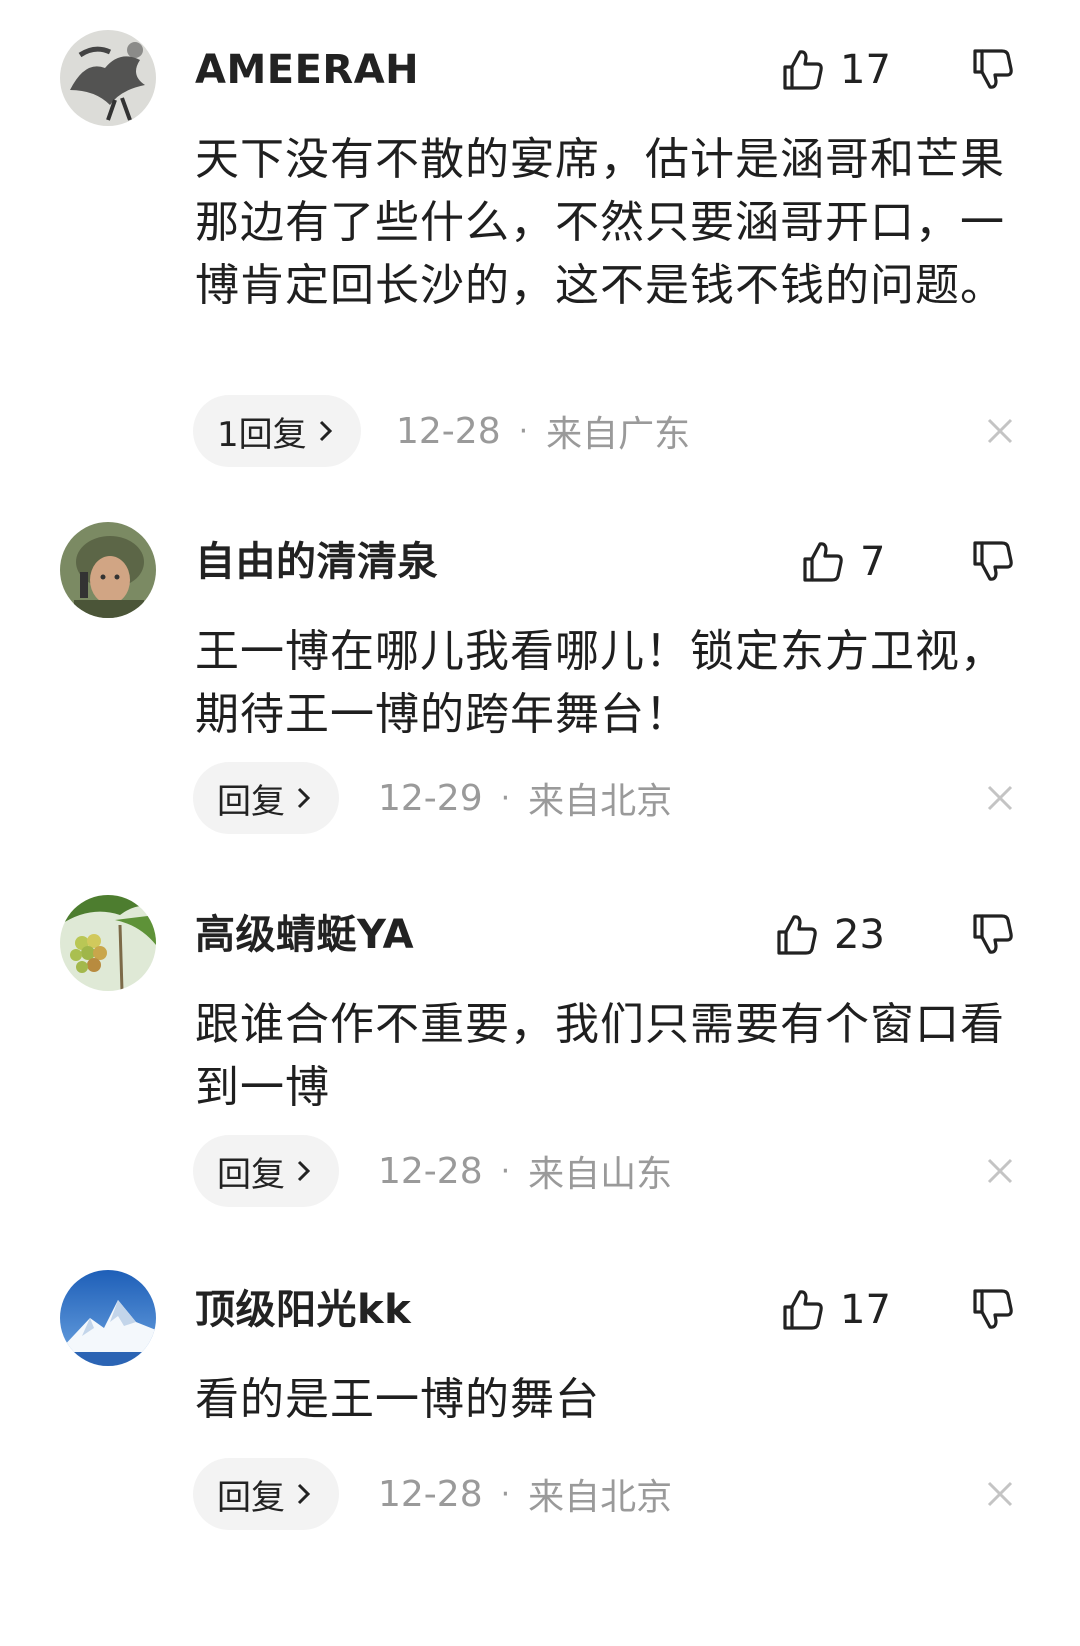 The image size is (1080, 1646). I want to click on comment-text: 王一博在哪儿我看哪儿！锁定东方卫视，期待王一博的跨年舞台！, so click(600, 683).